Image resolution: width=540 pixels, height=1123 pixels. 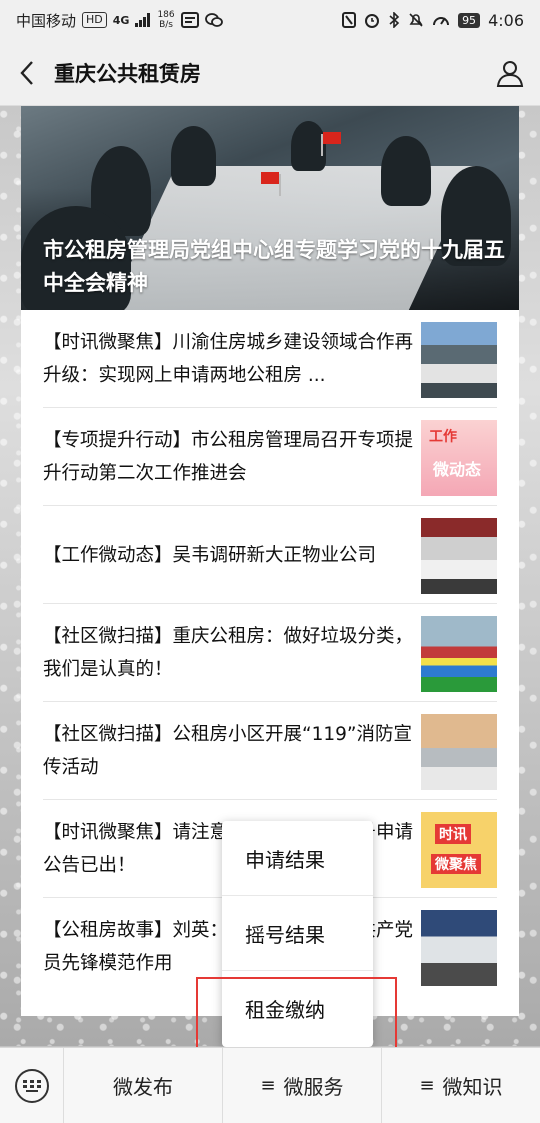 What do you see at coordinates (394, 20) in the screenshot?
I see `bluetooth-icon` at bounding box center [394, 20].